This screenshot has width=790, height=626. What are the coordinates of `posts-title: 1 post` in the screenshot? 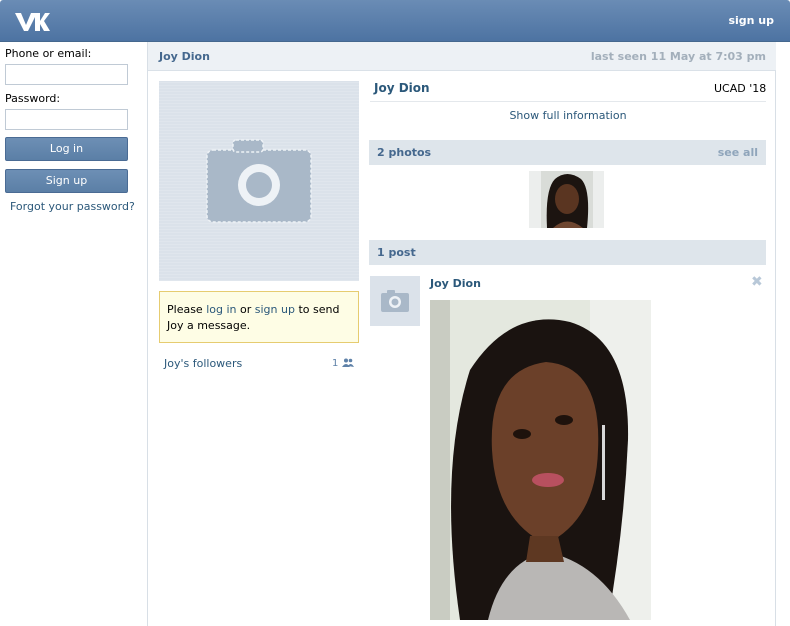 It's located at (396, 252).